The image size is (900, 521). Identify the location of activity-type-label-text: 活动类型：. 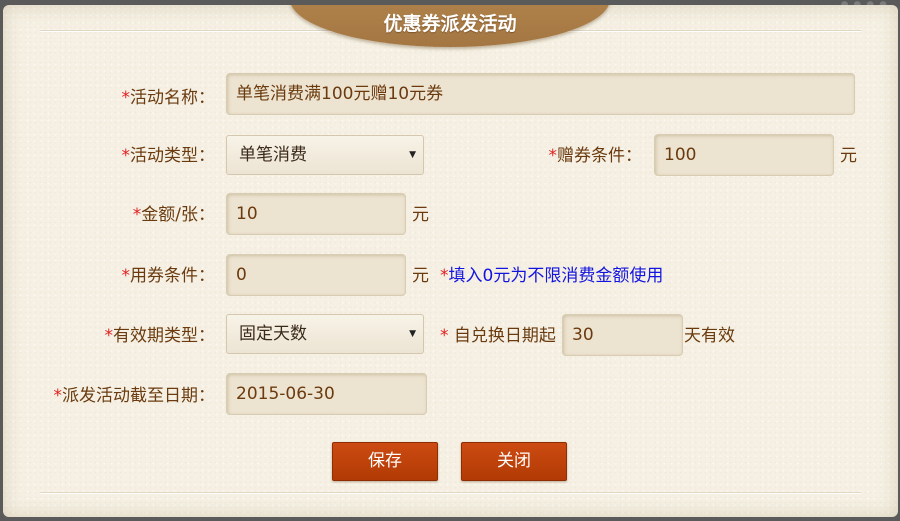
(172, 156).